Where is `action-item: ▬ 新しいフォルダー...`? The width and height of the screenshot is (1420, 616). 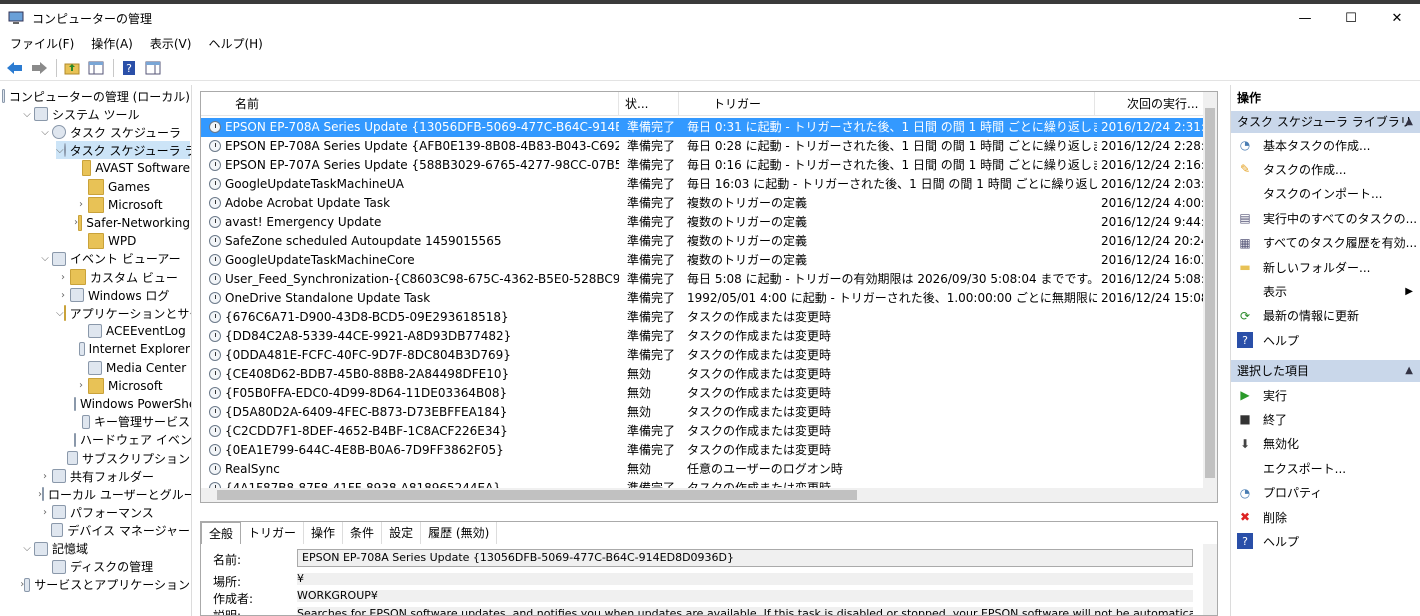
action-item: ▬ 新しいフォルダー... is located at coordinates (1325, 267).